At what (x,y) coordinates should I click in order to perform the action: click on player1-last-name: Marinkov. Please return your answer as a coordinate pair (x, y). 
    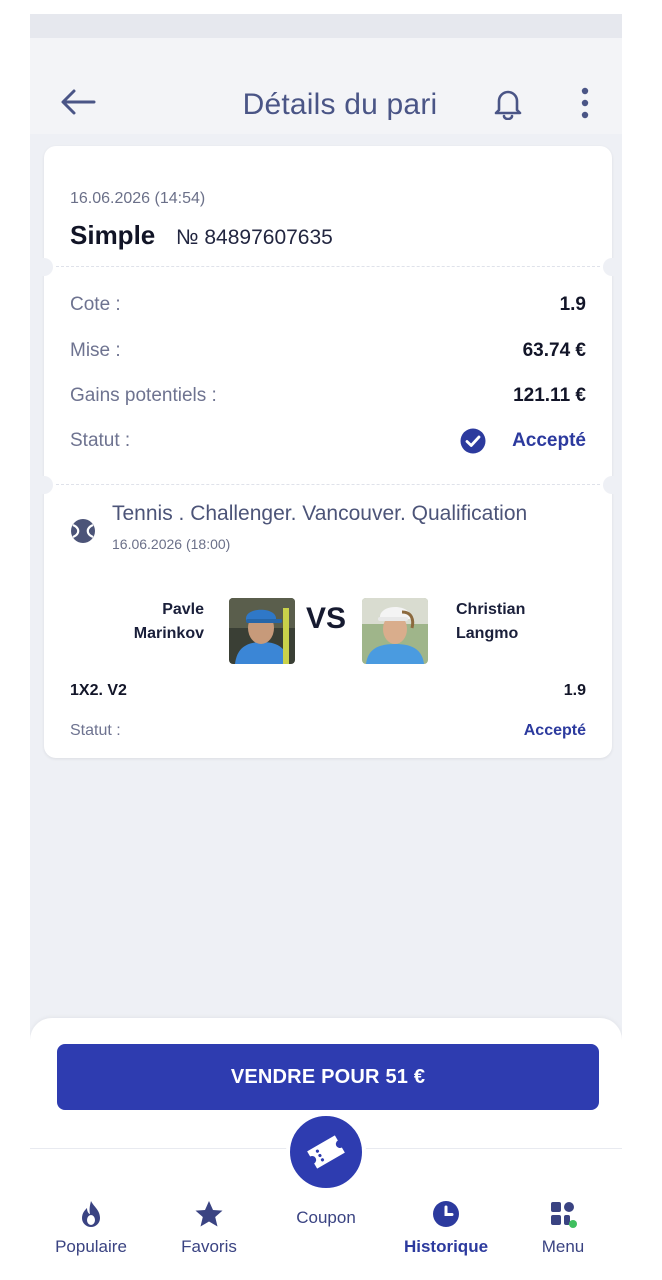
    Looking at the image, I should click on (168, 633).